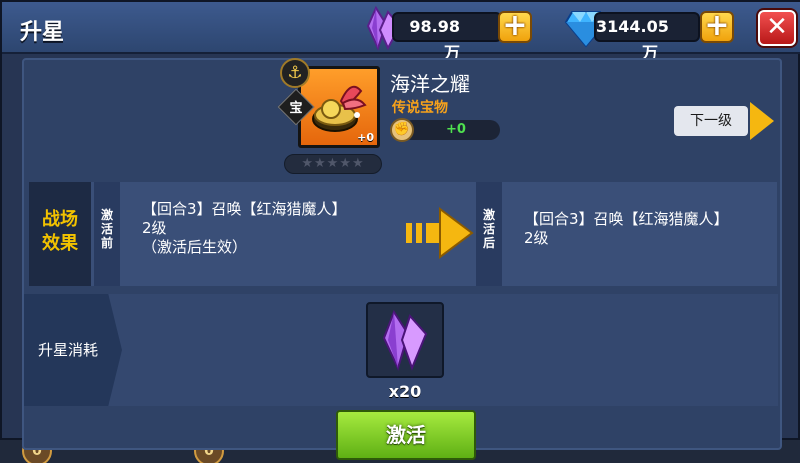 This screenshot has height=463, width=800. What do you see at coordinates (402, 130) in the screenshot?
I see `fist-icon: ✊` at bounding box center [402, 130].